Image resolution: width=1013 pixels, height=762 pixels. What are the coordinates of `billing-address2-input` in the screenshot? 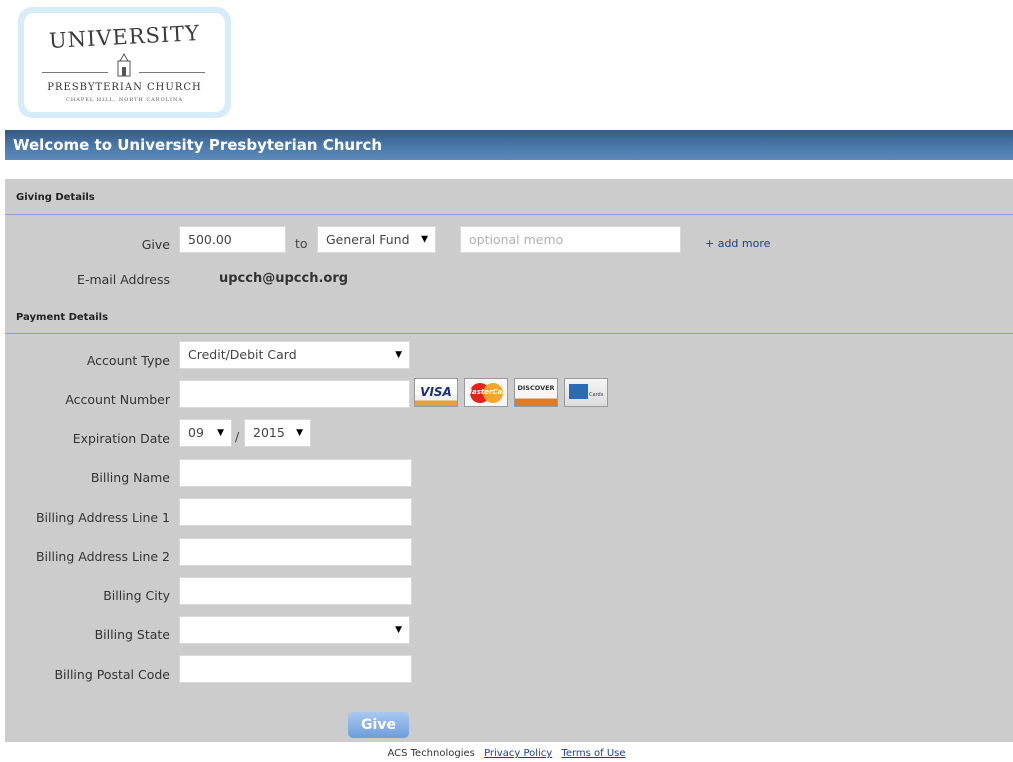 It's located at (295, 552).